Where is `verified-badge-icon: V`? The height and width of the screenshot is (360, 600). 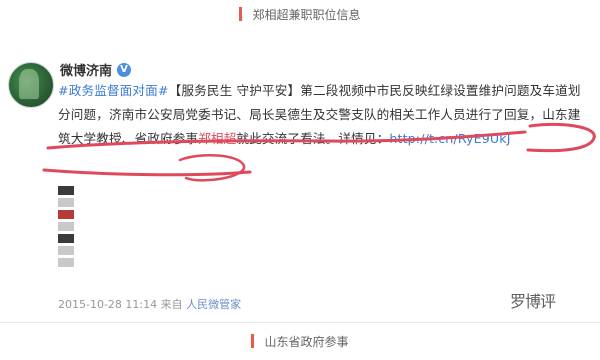 verified-badge-icon: V is located at coordinates (124, 69).